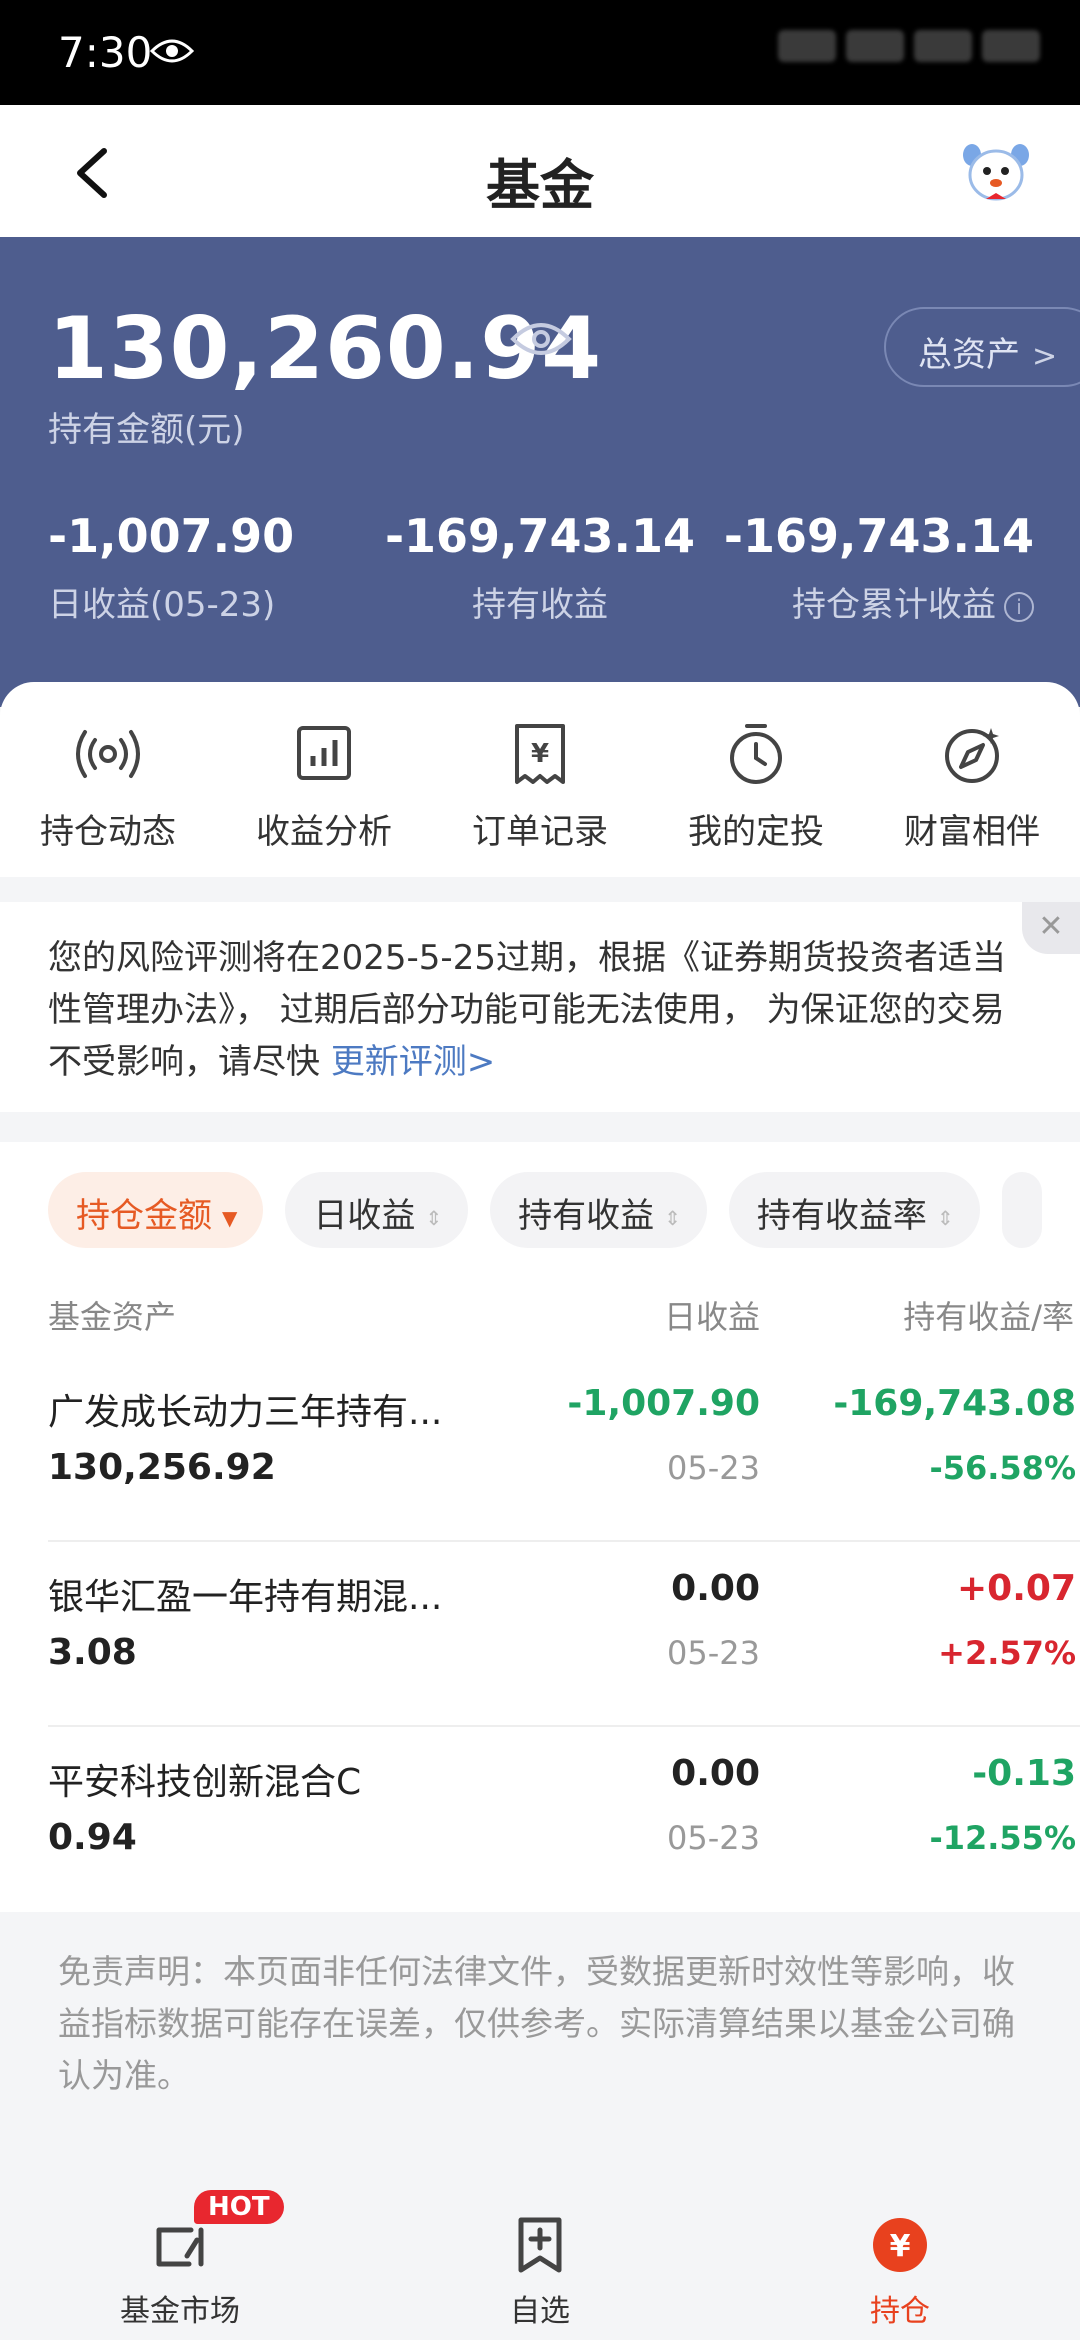 The height and width of the screenshot is (2340, 1080). What do you see at coordinates (144, 1216) in the screenshot?
I see `chip-label: 持仓金额` at bounding box center [144, 1216].